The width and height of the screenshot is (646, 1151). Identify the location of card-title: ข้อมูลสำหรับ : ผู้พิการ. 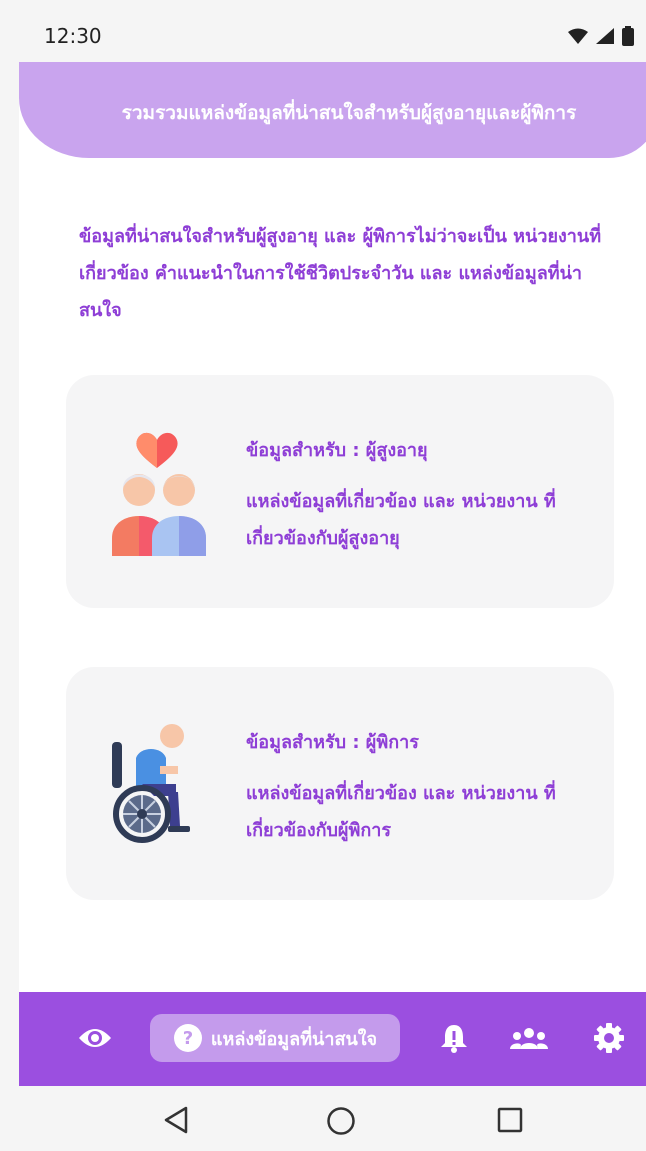
(332, 742).